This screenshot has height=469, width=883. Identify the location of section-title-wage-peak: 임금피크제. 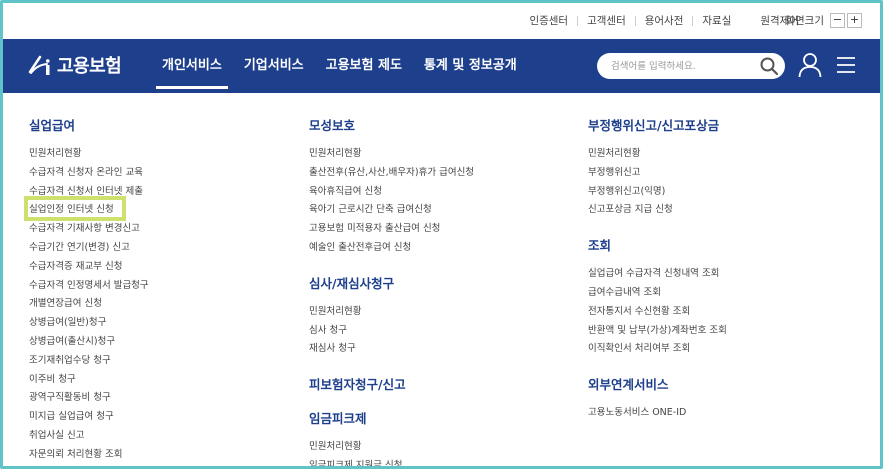
(391, 417).